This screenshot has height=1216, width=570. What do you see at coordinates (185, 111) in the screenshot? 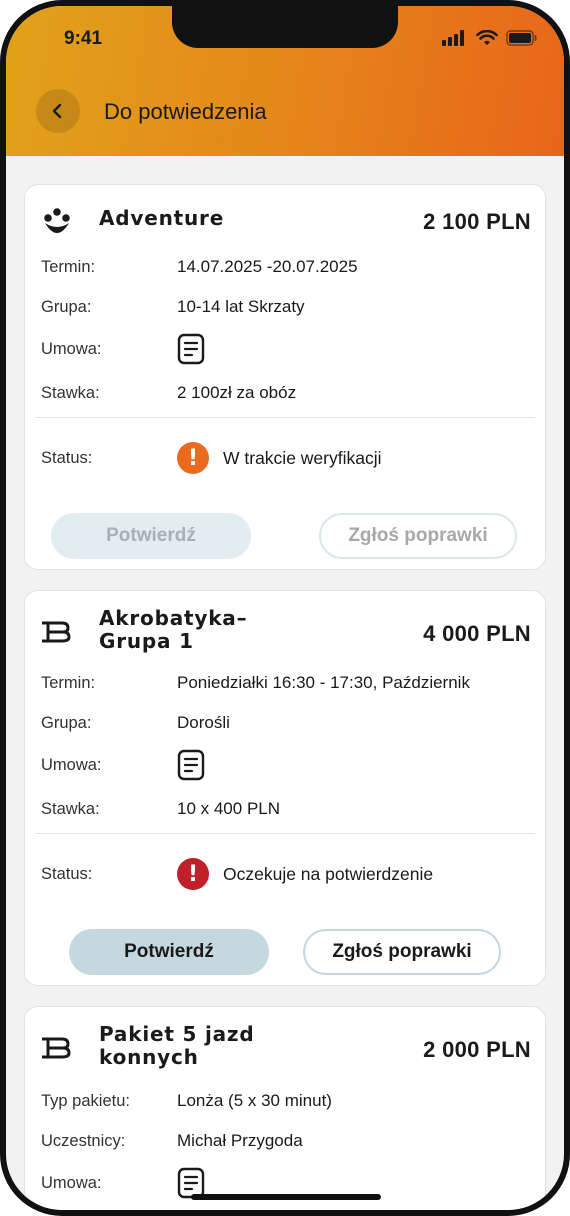
I see `page-title: Do potwiedzenia` at bounding box center [185, 111].